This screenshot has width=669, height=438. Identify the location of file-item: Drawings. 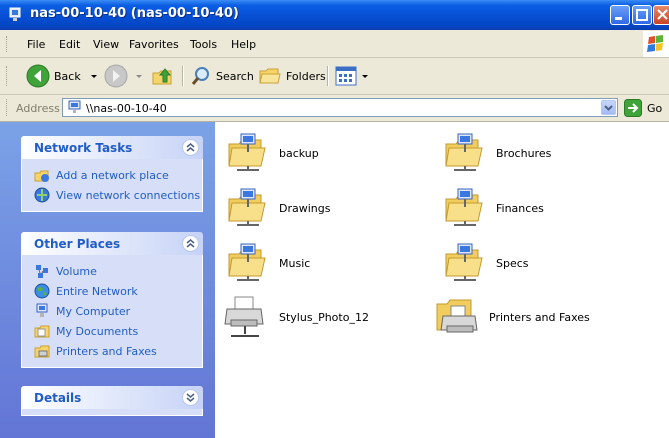
(276, 208).